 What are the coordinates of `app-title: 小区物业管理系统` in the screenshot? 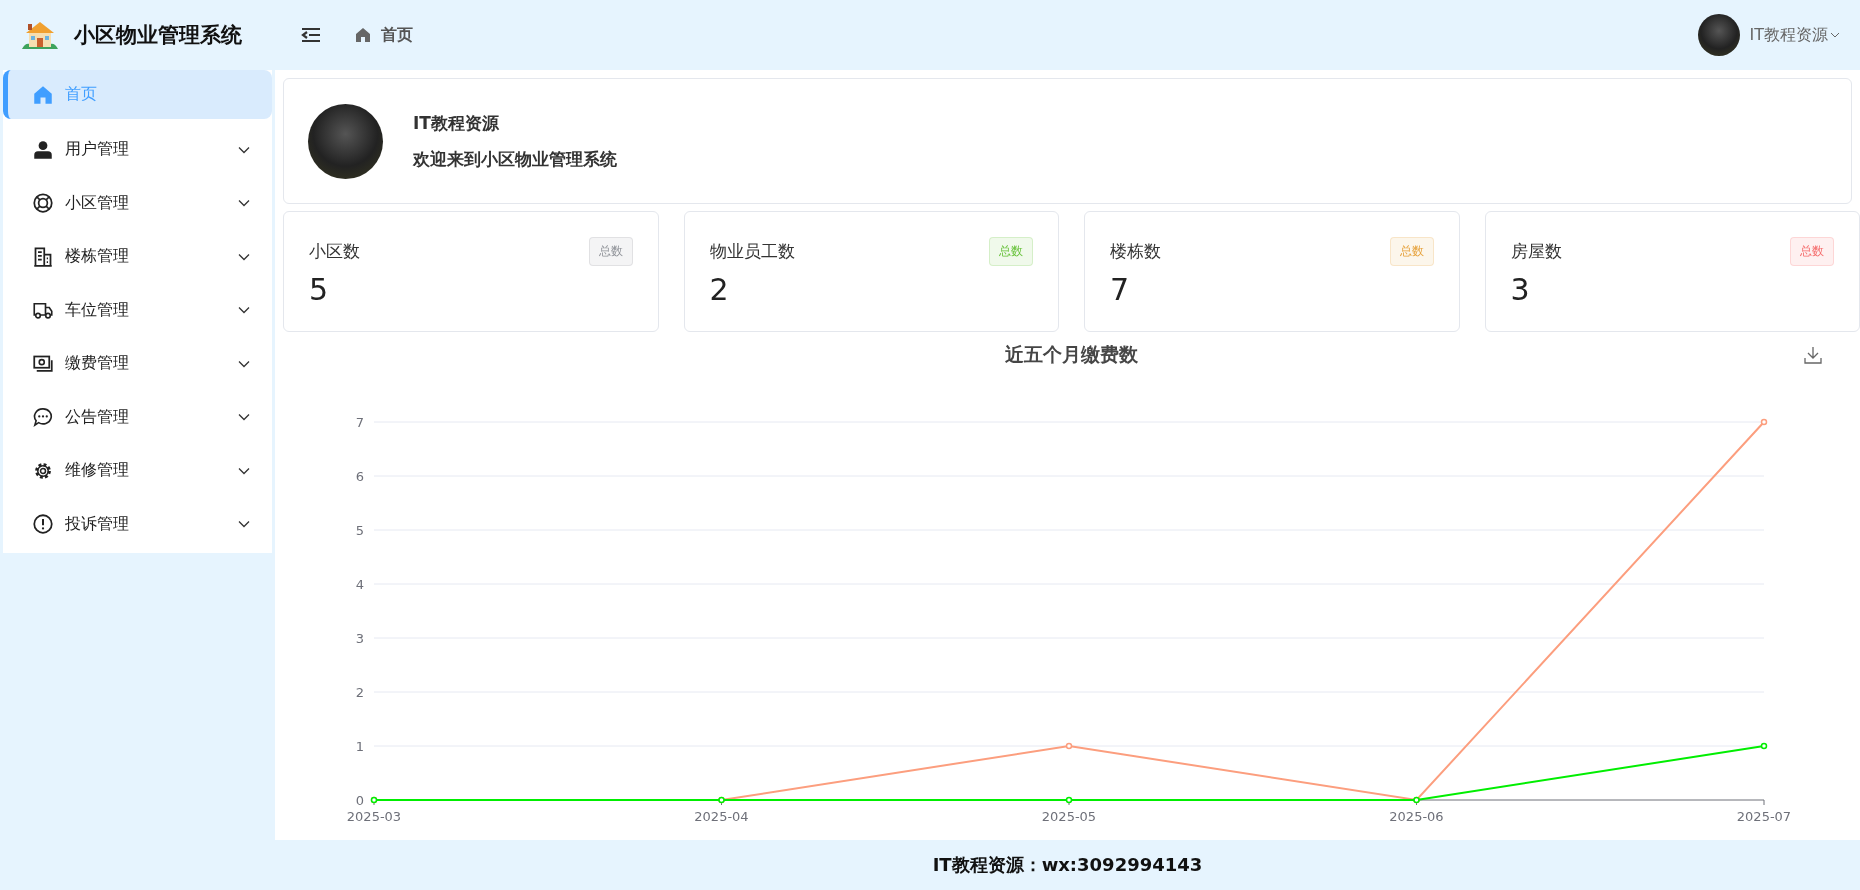 It's located at (158, 35).